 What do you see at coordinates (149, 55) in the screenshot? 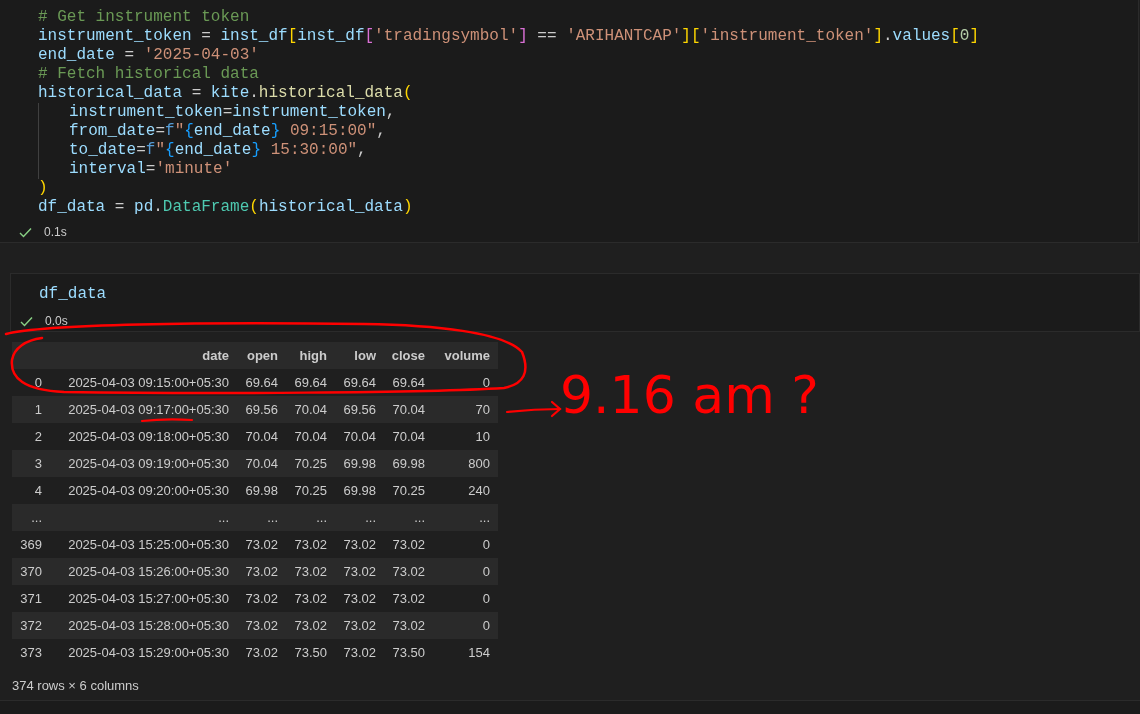
I see `code-line: end_date = '2025-04-03'` at bounding box center [149, 55].